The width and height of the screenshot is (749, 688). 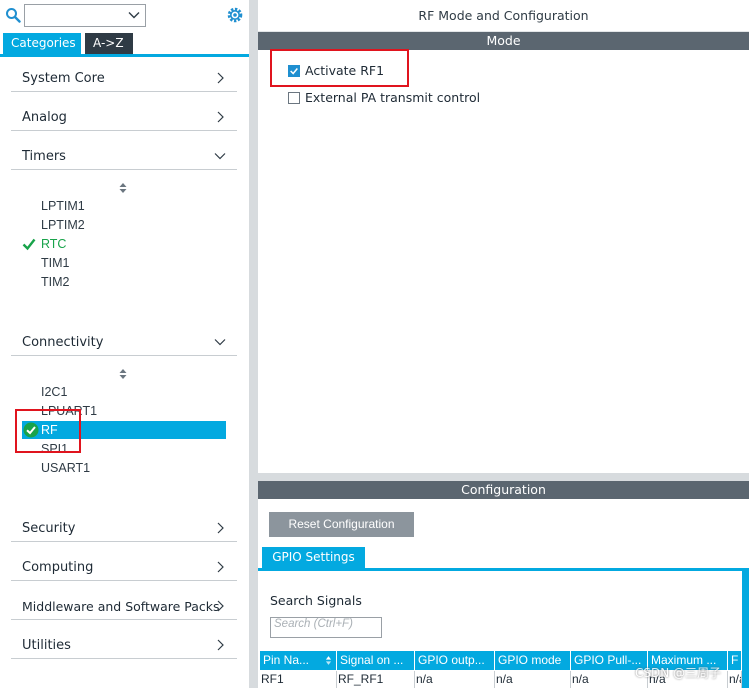 I want to click on search-signals-label: Search Signals, so click(x=316, y=600).